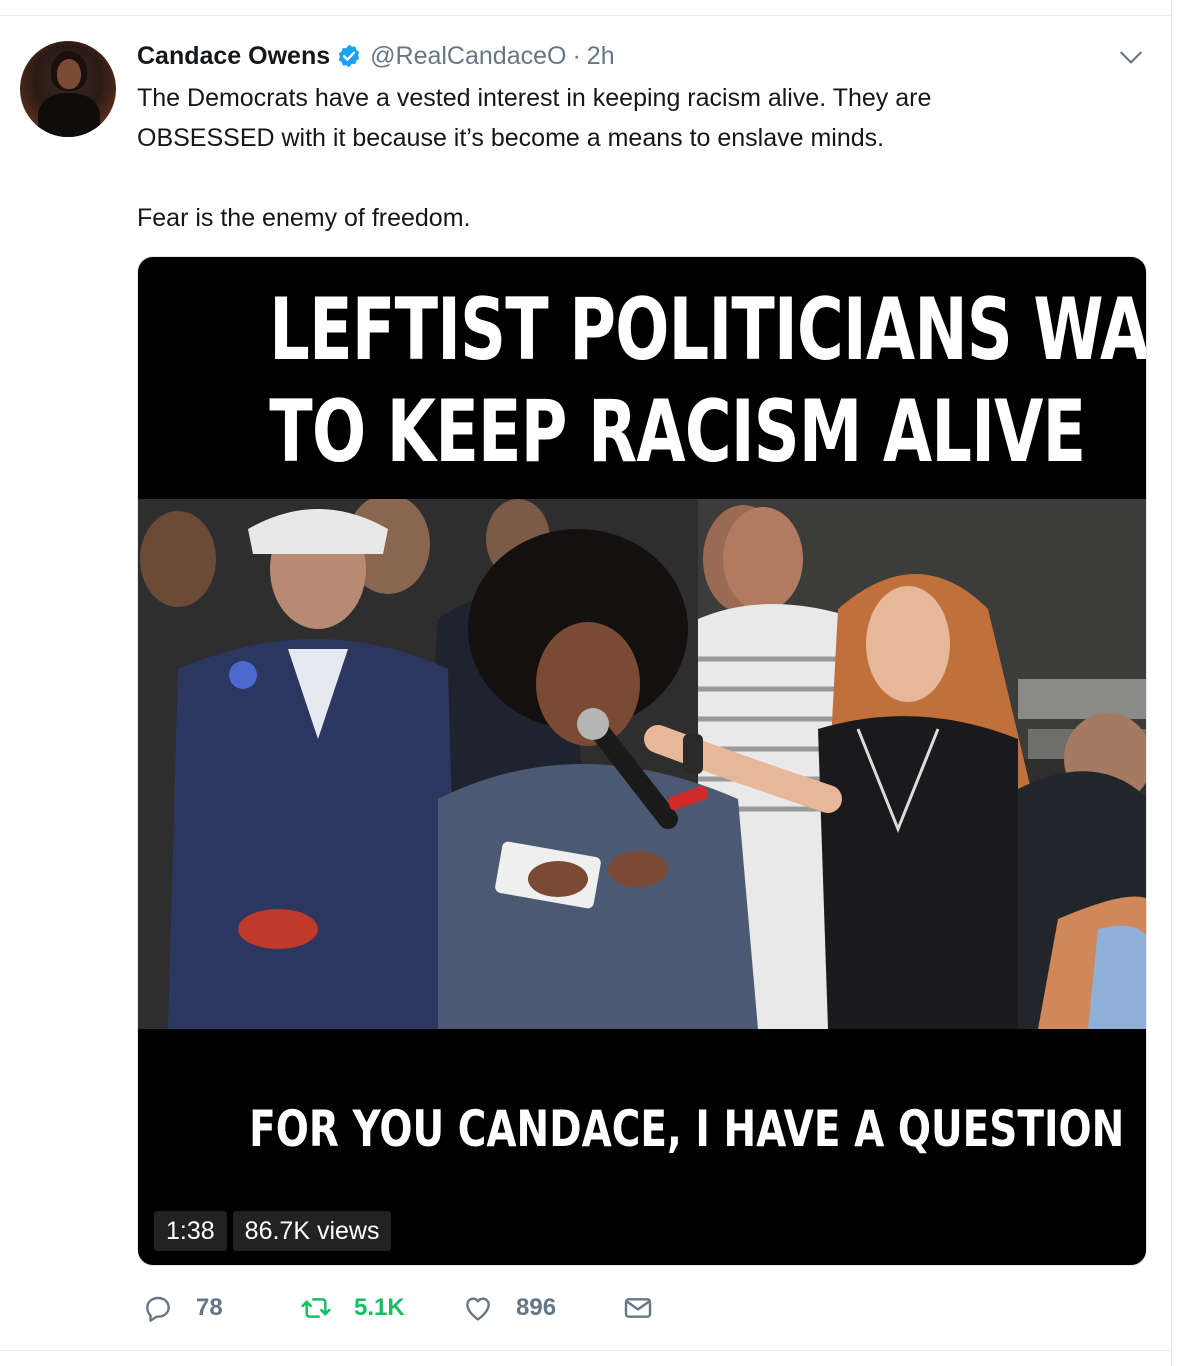 Image resolution: width=1182 pixels, height=1366 pixels. Describe the element at coordinates (677, 432) in the screenshot. I see `video-headline-line-2: TO KEEP RACISM ALIVE` at that location.